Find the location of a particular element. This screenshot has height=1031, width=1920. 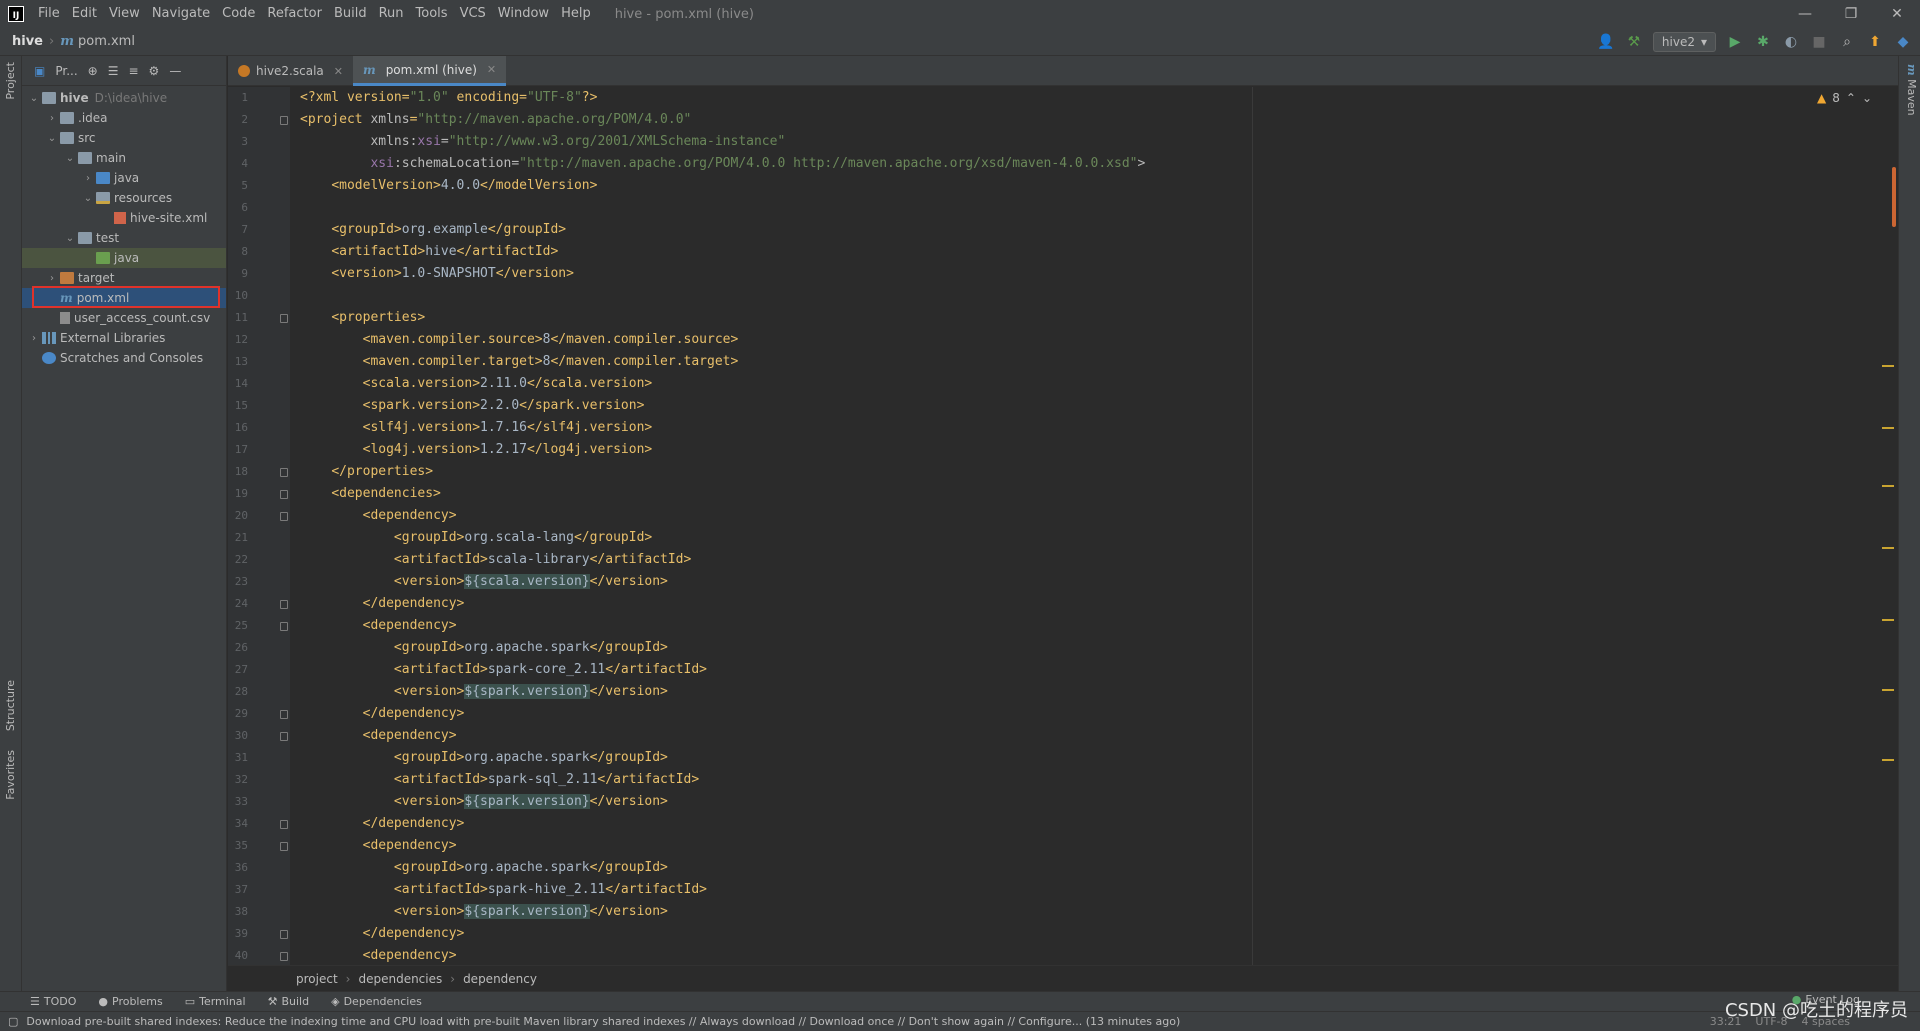

code-line: <artifactId>hive</artifactId> is located at coordinates (800, 252).